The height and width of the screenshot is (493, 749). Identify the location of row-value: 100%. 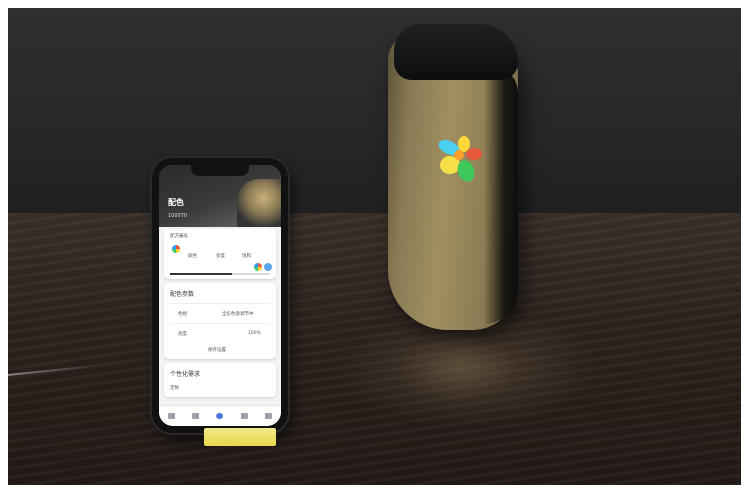
(254, 333).